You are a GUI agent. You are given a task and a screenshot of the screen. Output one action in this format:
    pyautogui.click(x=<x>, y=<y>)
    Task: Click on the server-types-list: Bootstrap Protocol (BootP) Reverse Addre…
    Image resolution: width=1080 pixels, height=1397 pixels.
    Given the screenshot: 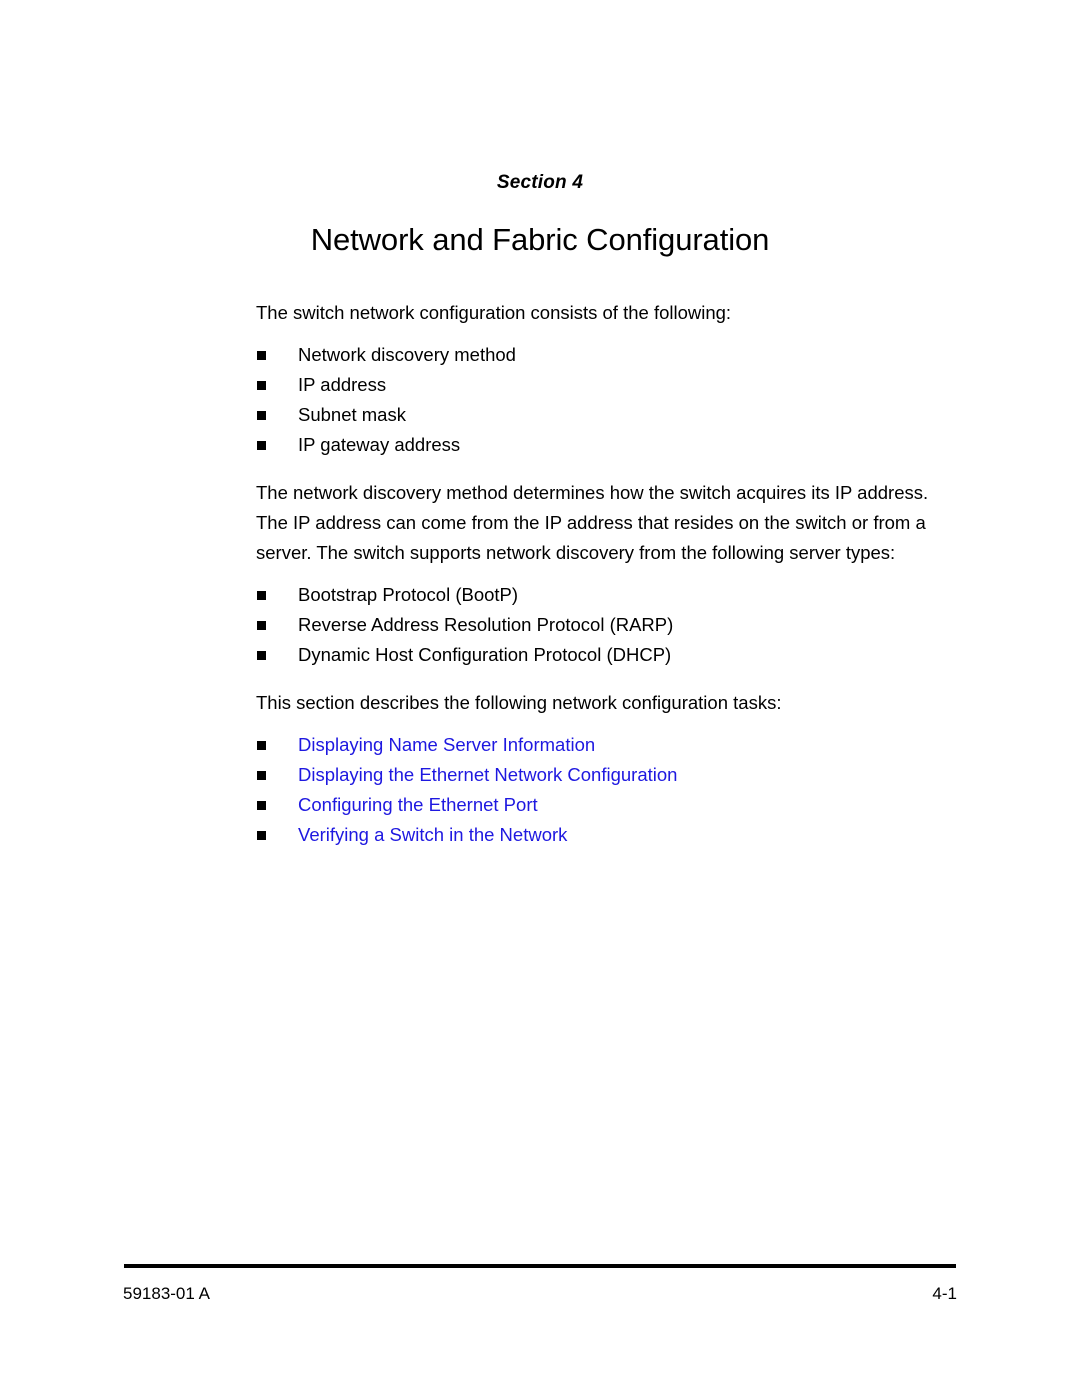 What is the action you would take?
    pyautogui.click(x=609, y=625)
    